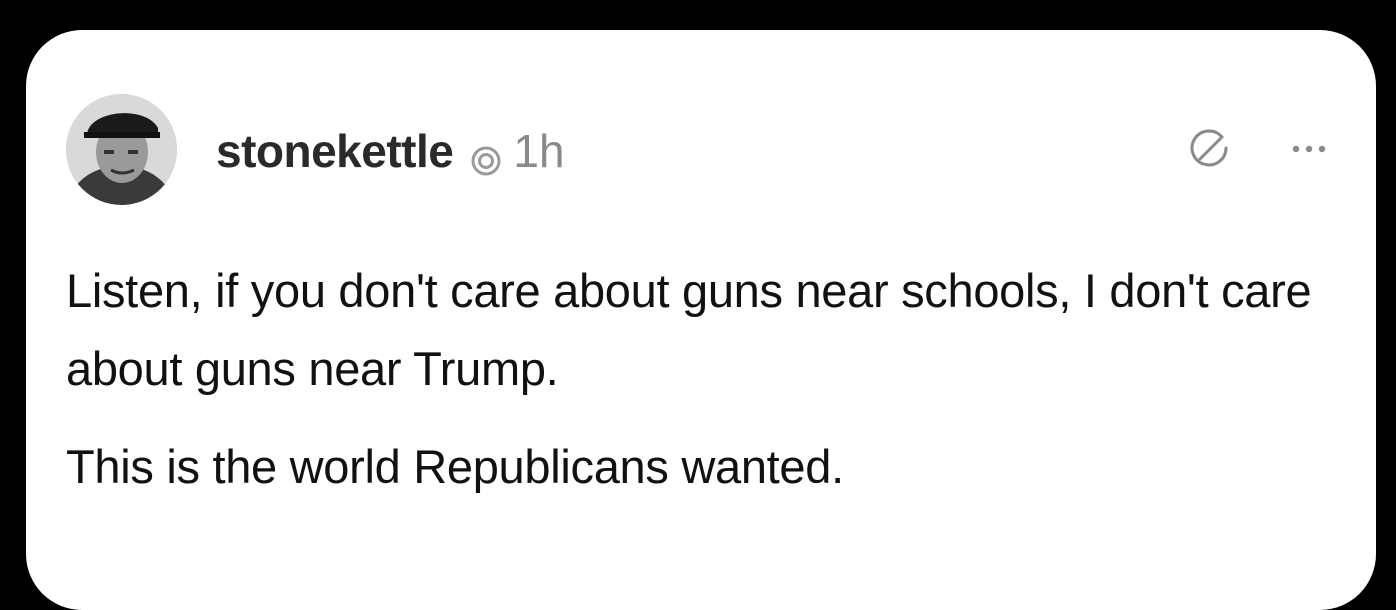  What do you see at coordinates (486, 155) in the screenshot?
I see `threads-icon` at bounding box center [486, 155].